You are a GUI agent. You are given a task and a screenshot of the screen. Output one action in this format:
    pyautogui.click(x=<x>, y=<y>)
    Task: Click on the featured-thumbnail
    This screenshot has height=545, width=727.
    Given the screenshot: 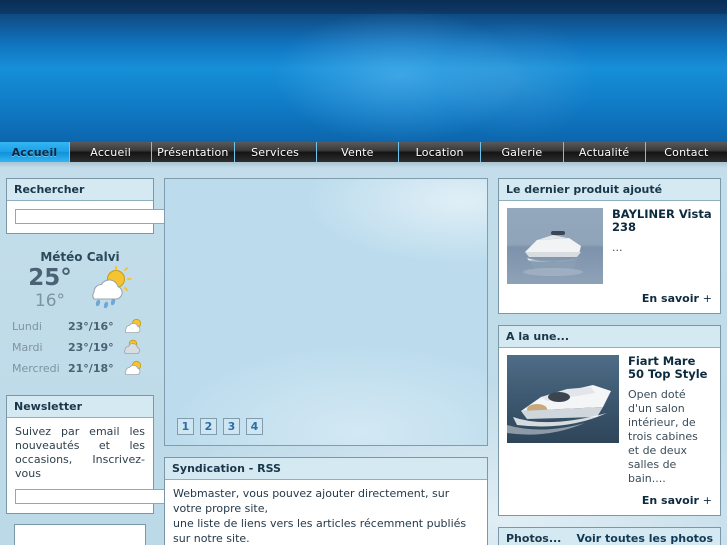 What is the action you would take?
    pyautogui.click(x=563, y=399)
    